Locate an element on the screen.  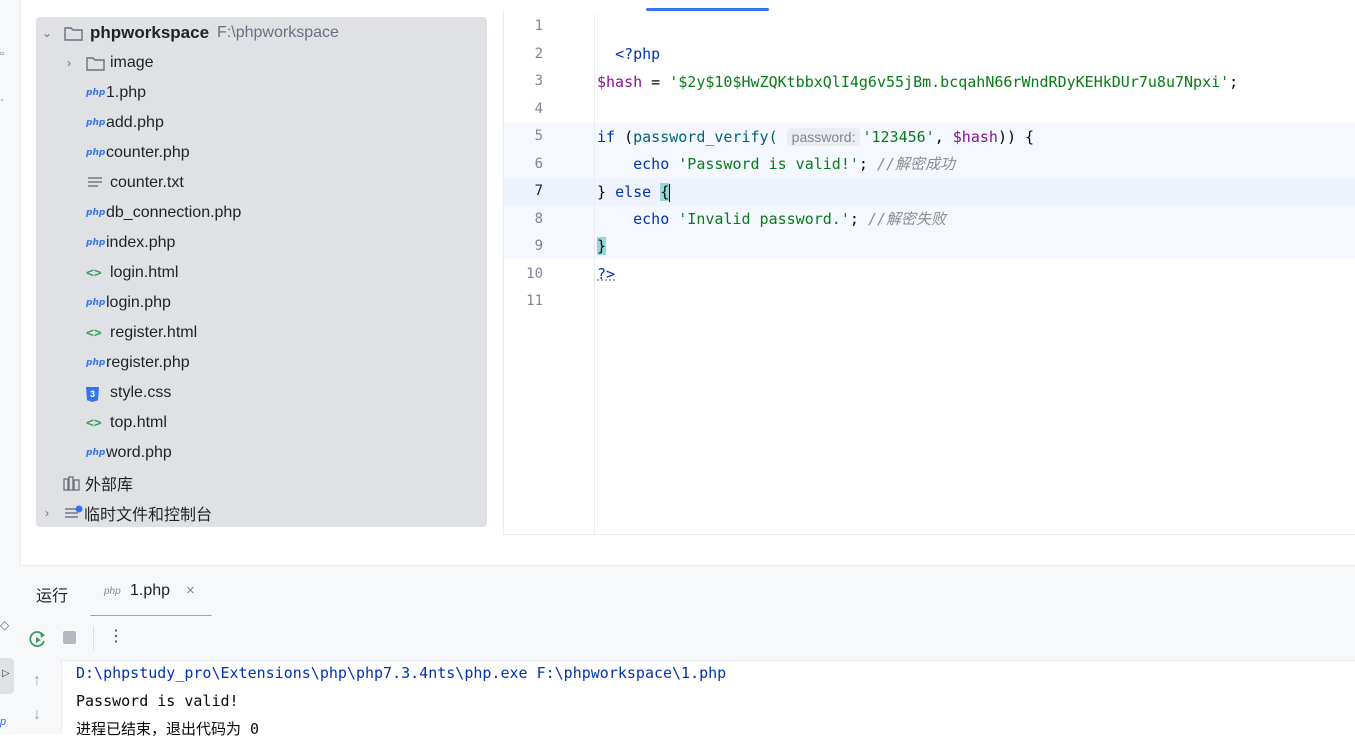
tree-item-label: word.php is located at coordinates (139, 452).